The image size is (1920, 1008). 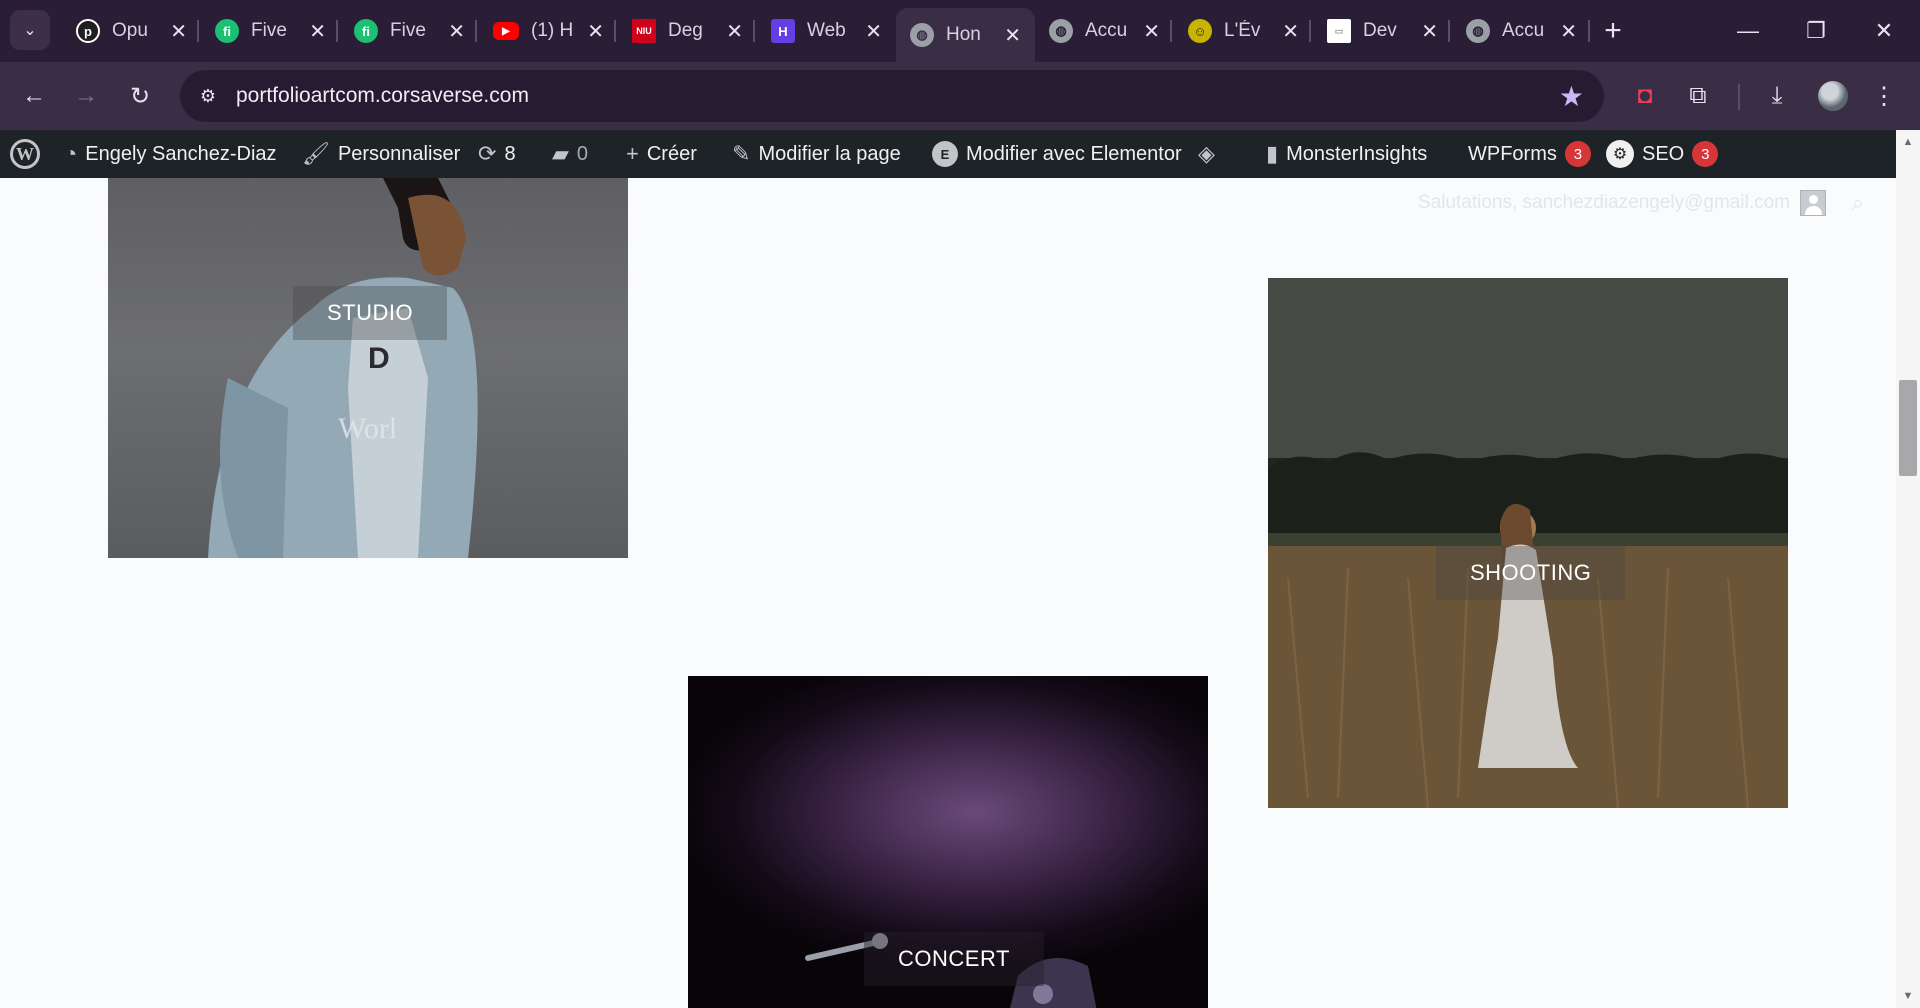 What do you see at coordinates (1908, 569) in the screenshot?
I see `page-scrollbar` at bounding box center [1908, 569].